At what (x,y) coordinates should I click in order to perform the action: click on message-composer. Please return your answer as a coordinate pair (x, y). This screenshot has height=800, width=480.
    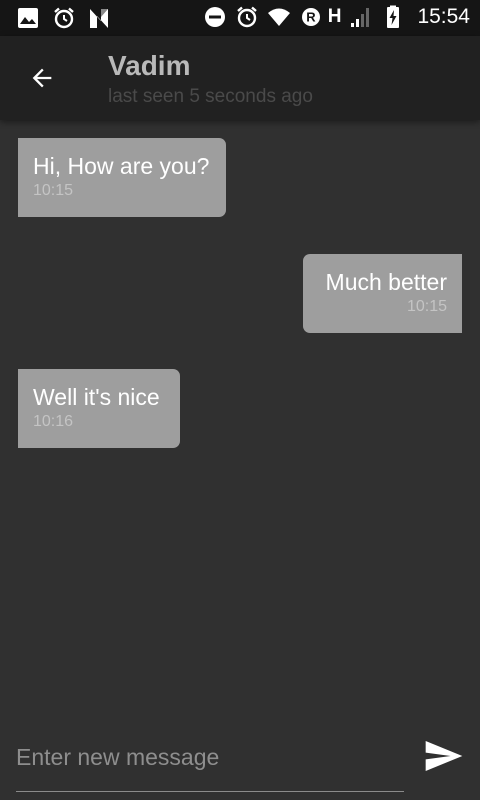
    Looking at the image, I should click on (240, 760).